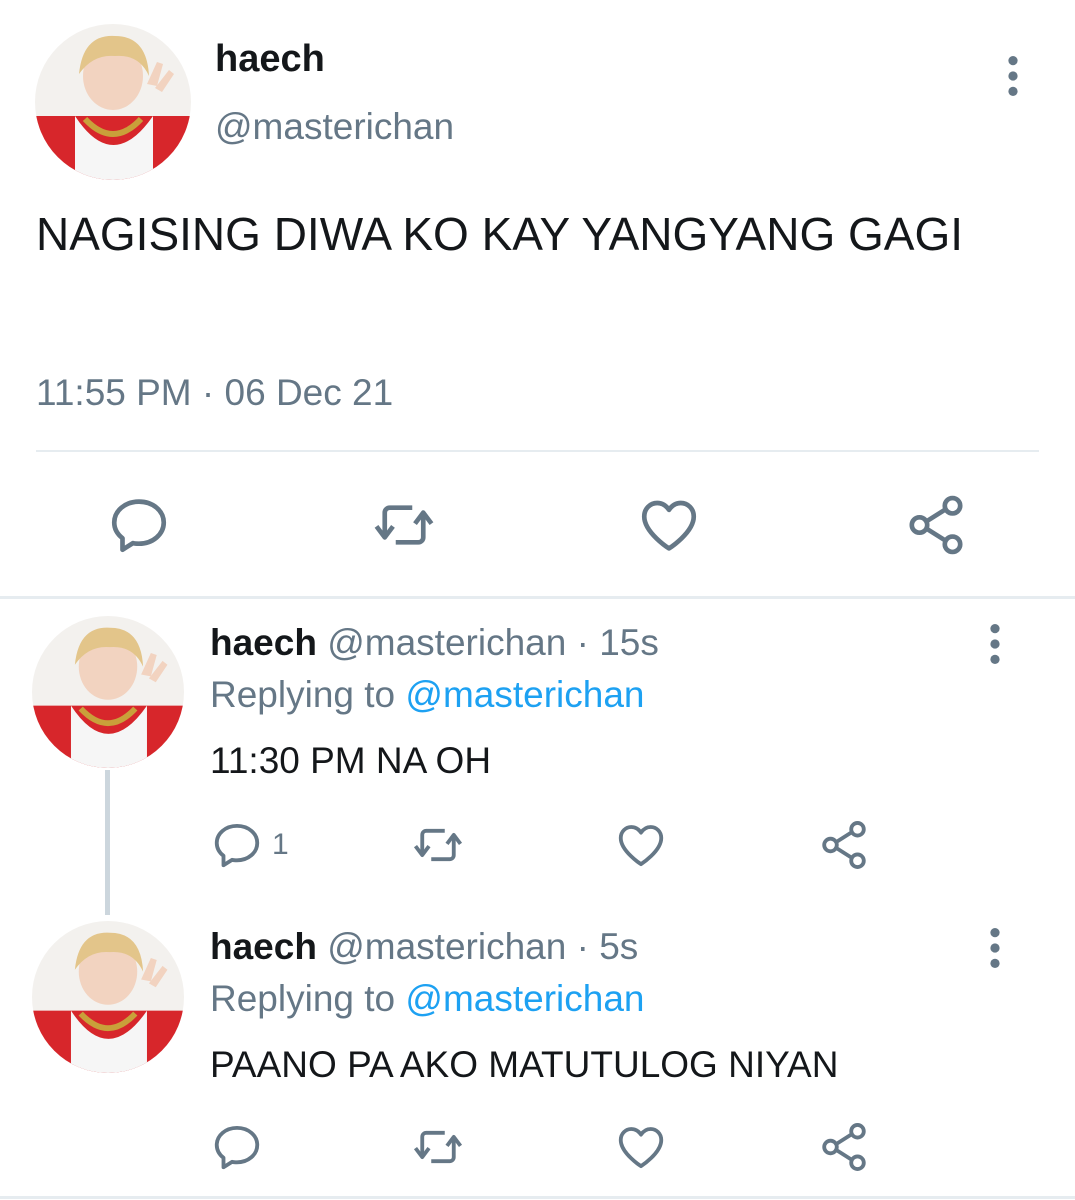 The height and width of the screenshot is (1200, 1075). I want to click on reply-text: PAANO PA AKO MATUTULOG NIYAN, so click(524, 1064).